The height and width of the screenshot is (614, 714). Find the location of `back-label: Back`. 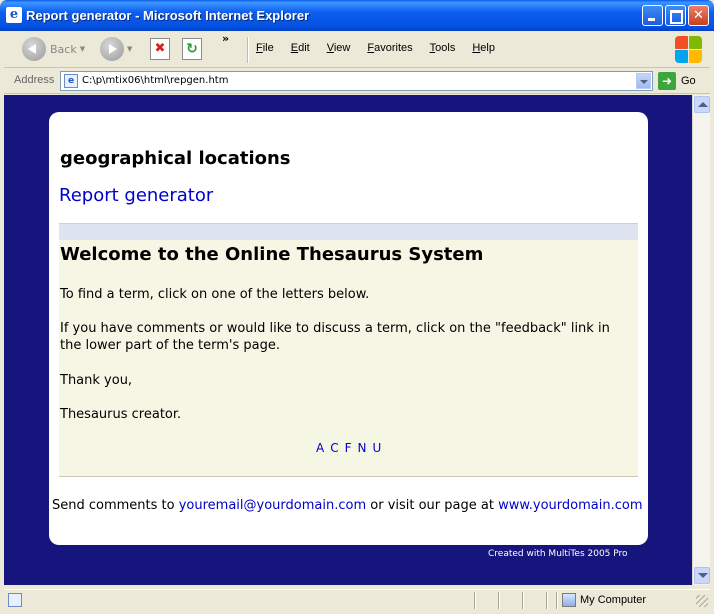

back-label: Back is located at coordinates (63, 49).